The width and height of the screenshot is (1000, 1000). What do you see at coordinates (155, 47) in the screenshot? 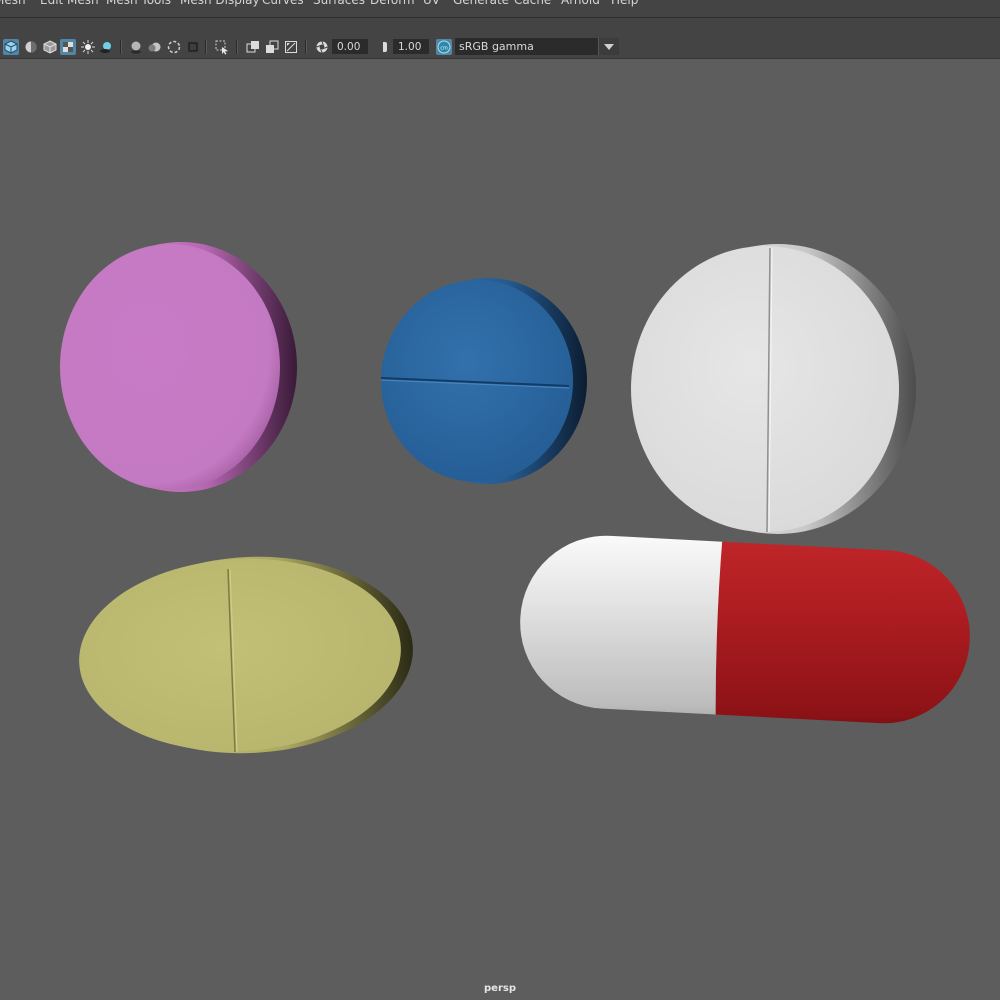
I see `motion-blur-icon` at bounding box center [155, 47].